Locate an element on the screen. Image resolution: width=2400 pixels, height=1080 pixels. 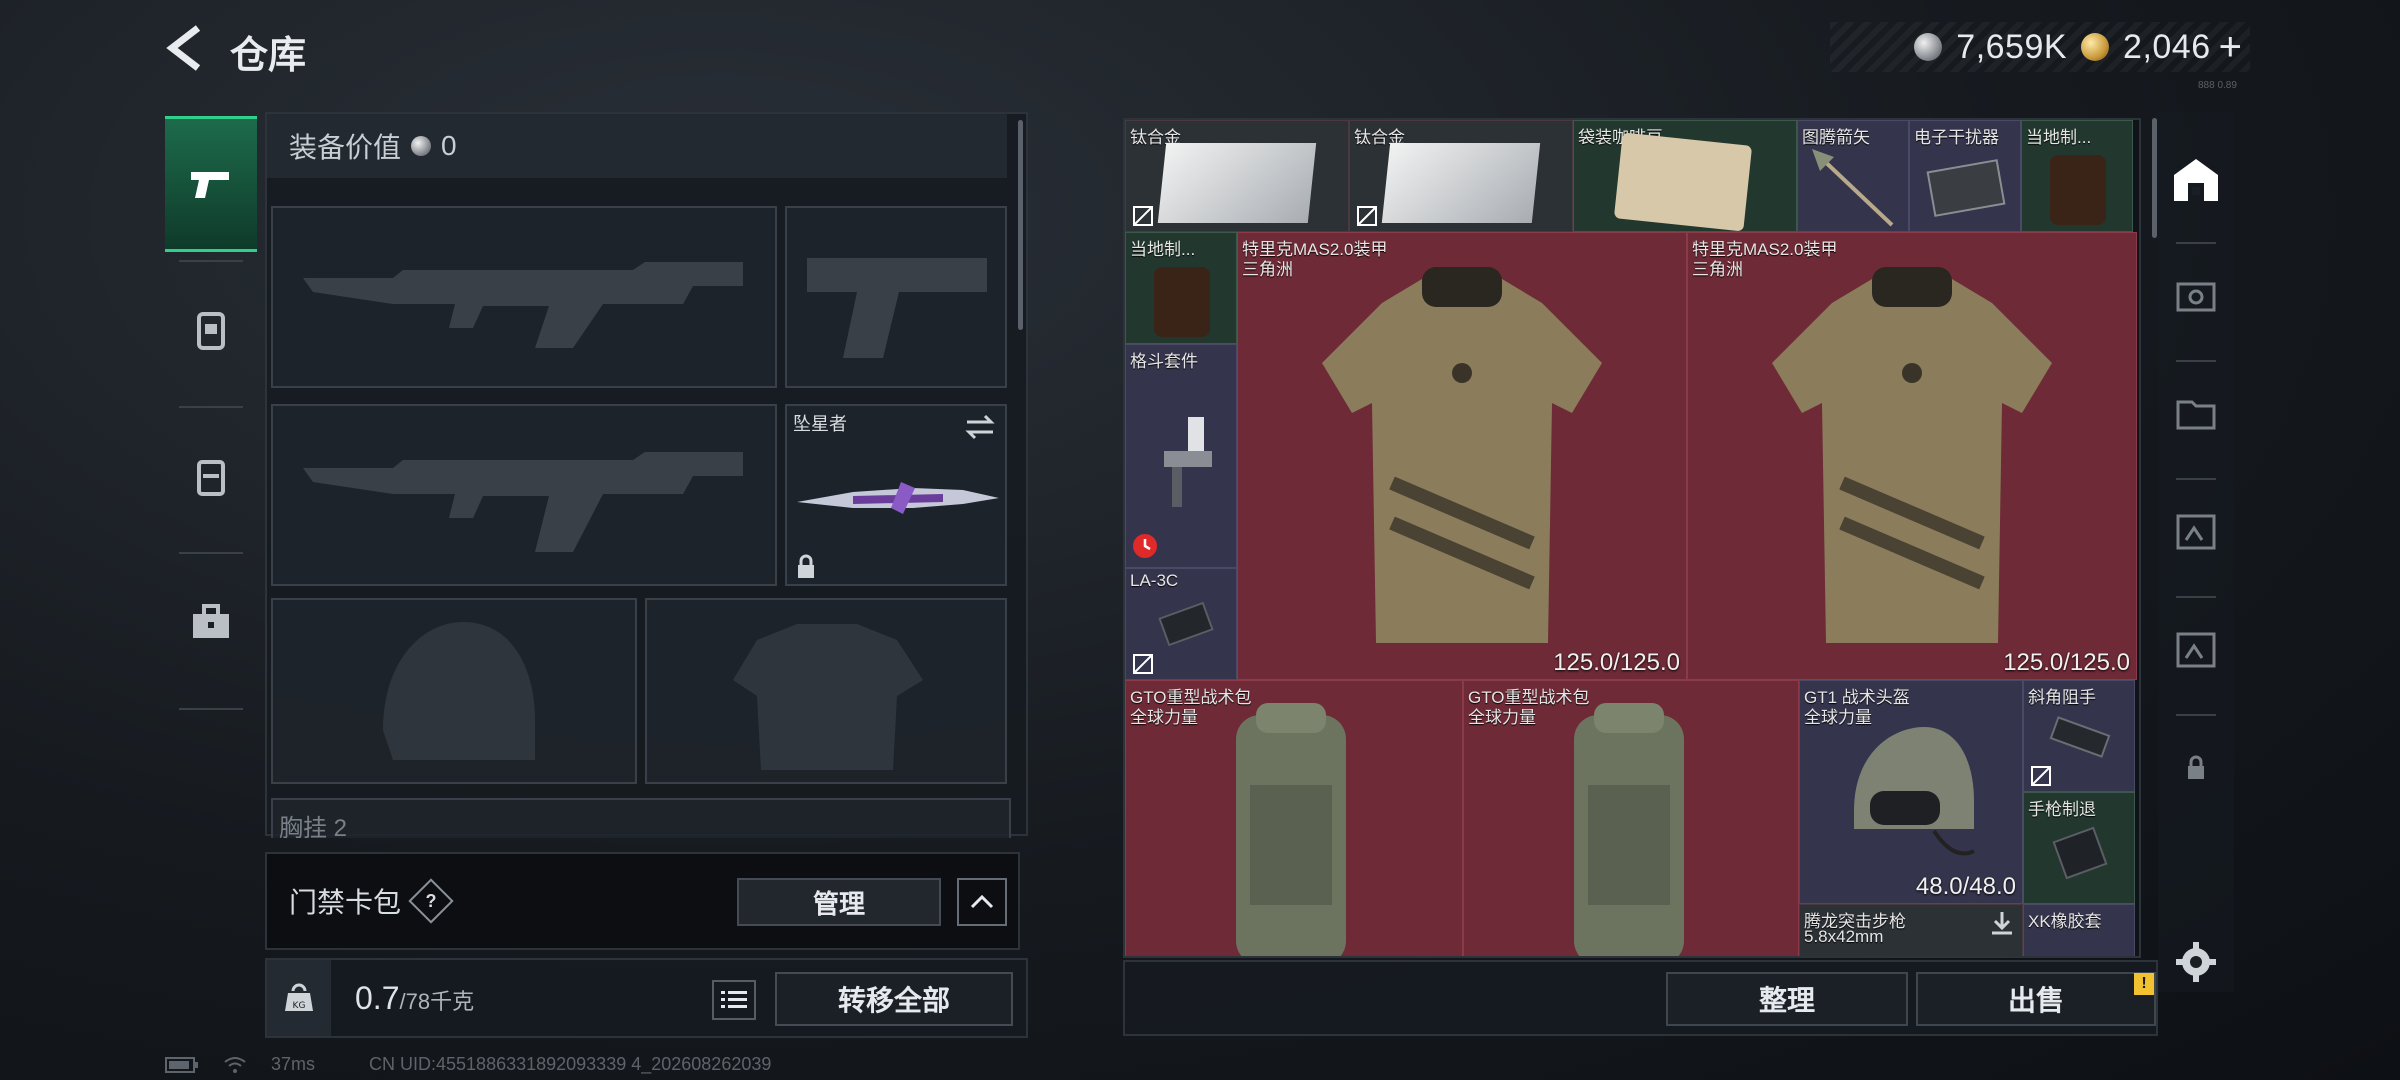
svg-text: KG is located at coordinates (299, 1006).